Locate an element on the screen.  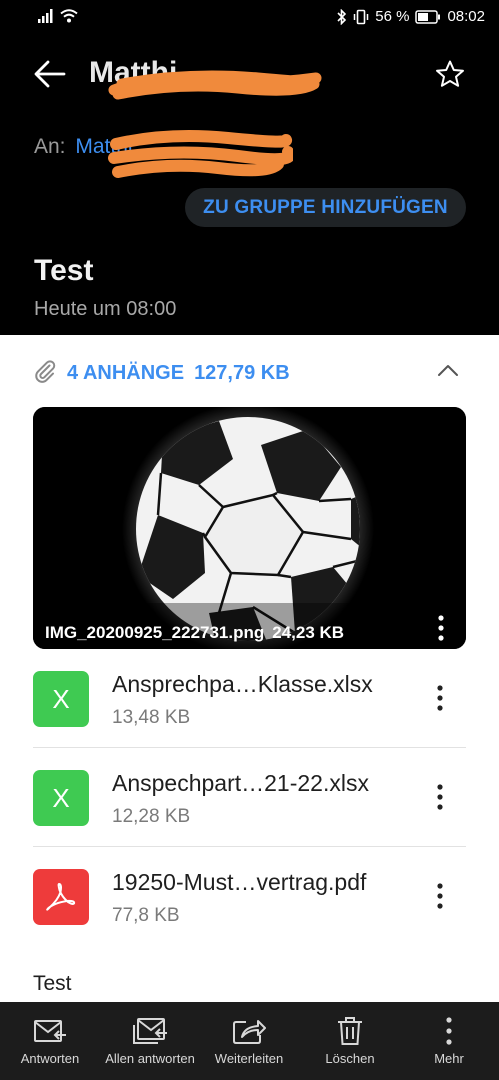
battery-icon is located at coordinates (428, 16).